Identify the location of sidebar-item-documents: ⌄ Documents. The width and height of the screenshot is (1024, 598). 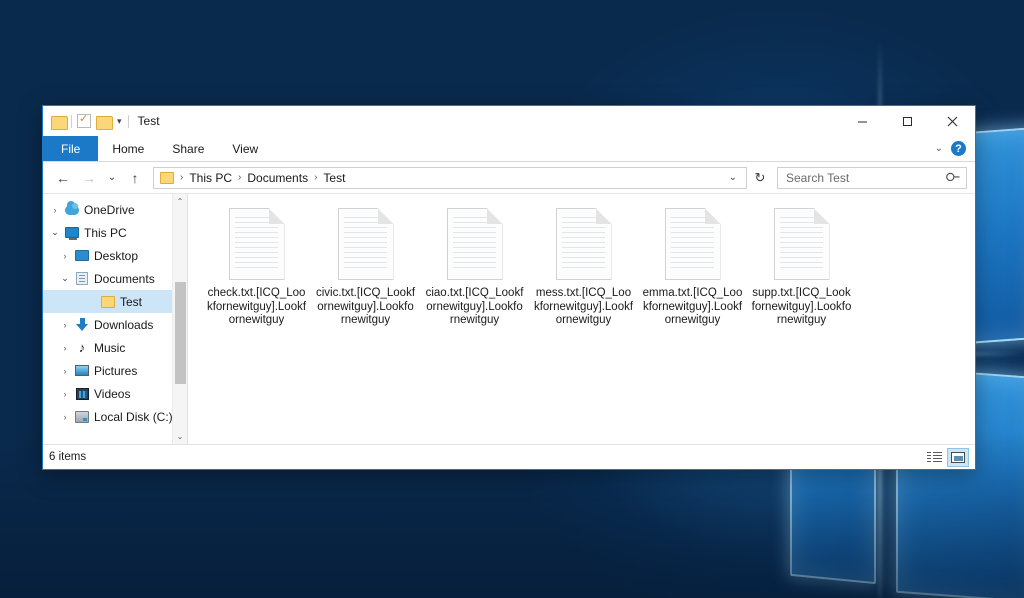
(115, 278).